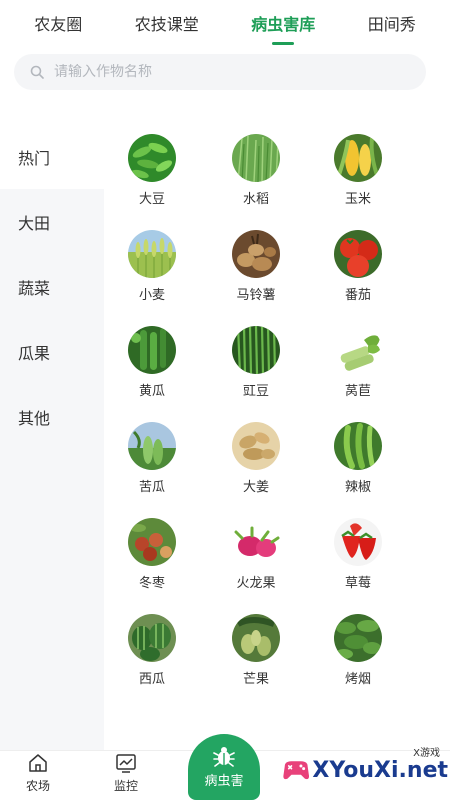 Image resolution: width=450 pixels, height=800 pixels. I want to click on crop-item-jujube: 冬枣, so click(152, 558).